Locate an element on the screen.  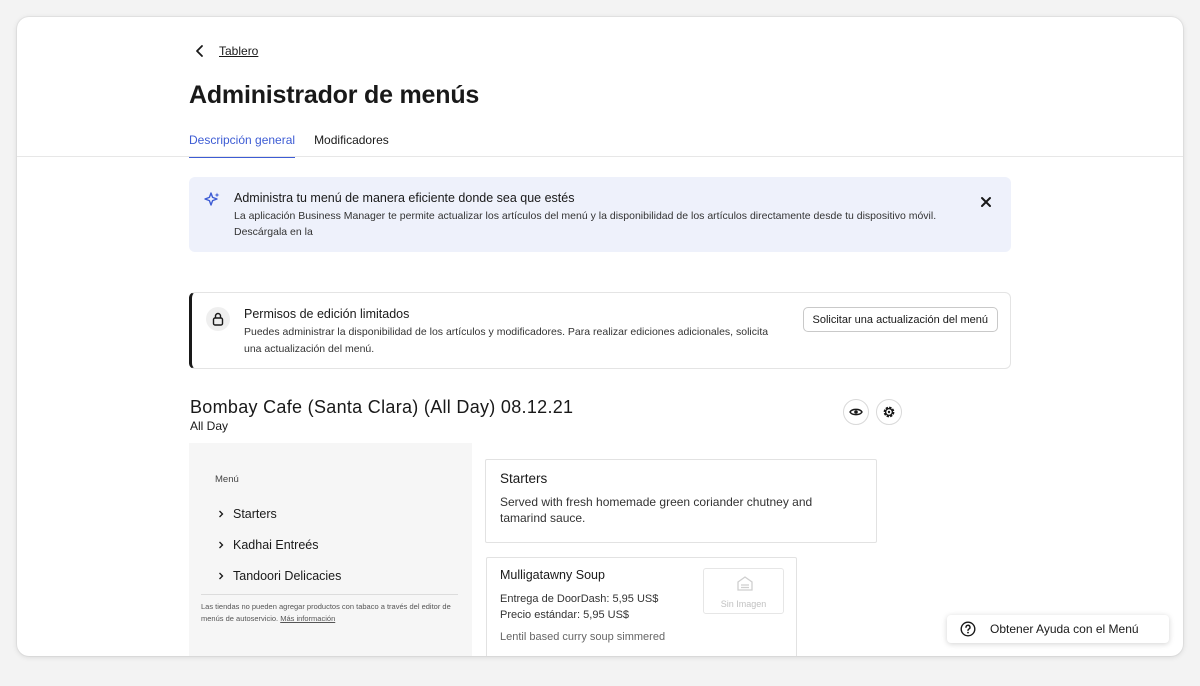
gear-icon is located at coordinates (889, 412).